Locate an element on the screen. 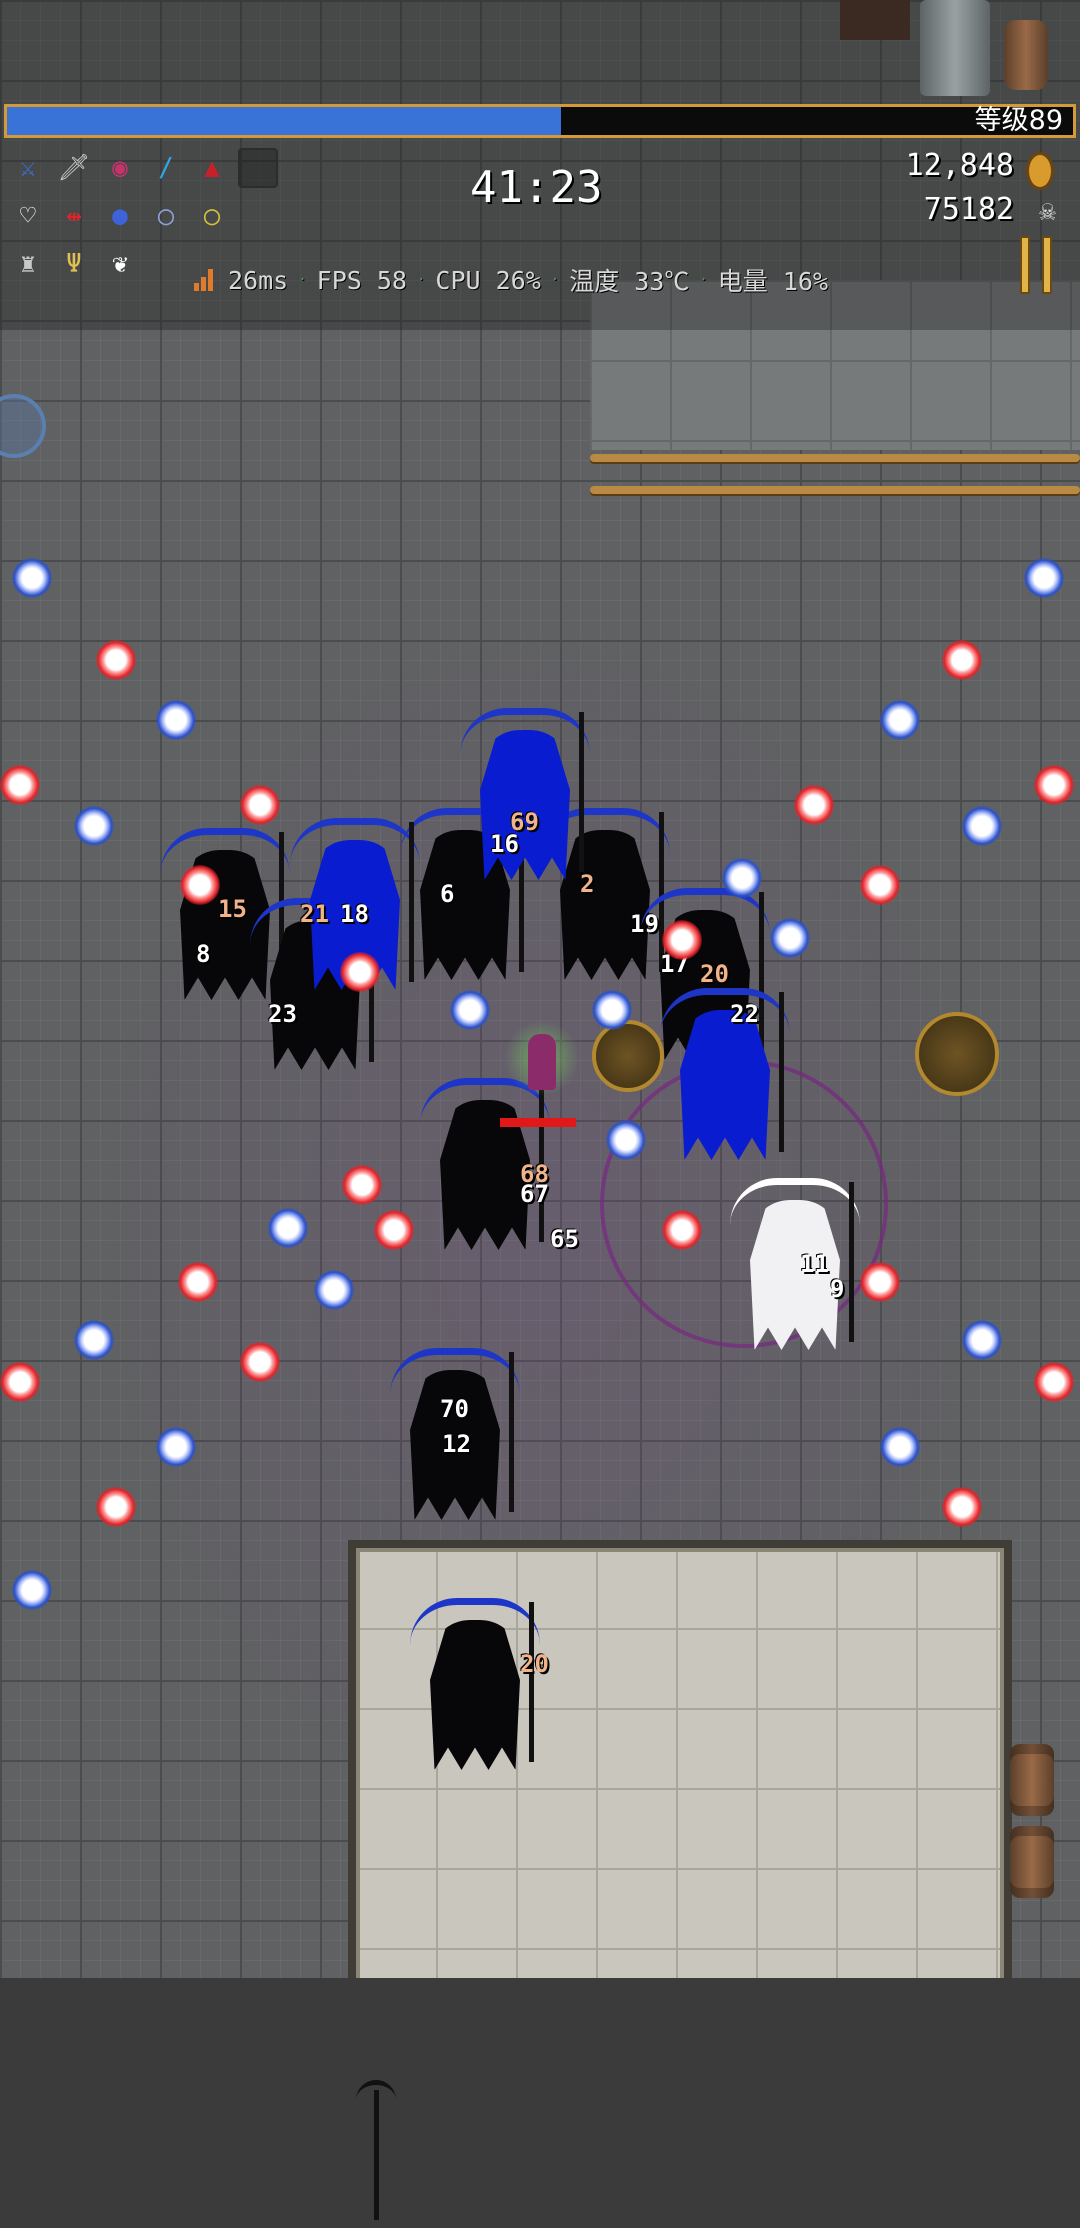  damage-number: 6 is located at coordinates (447, 894).